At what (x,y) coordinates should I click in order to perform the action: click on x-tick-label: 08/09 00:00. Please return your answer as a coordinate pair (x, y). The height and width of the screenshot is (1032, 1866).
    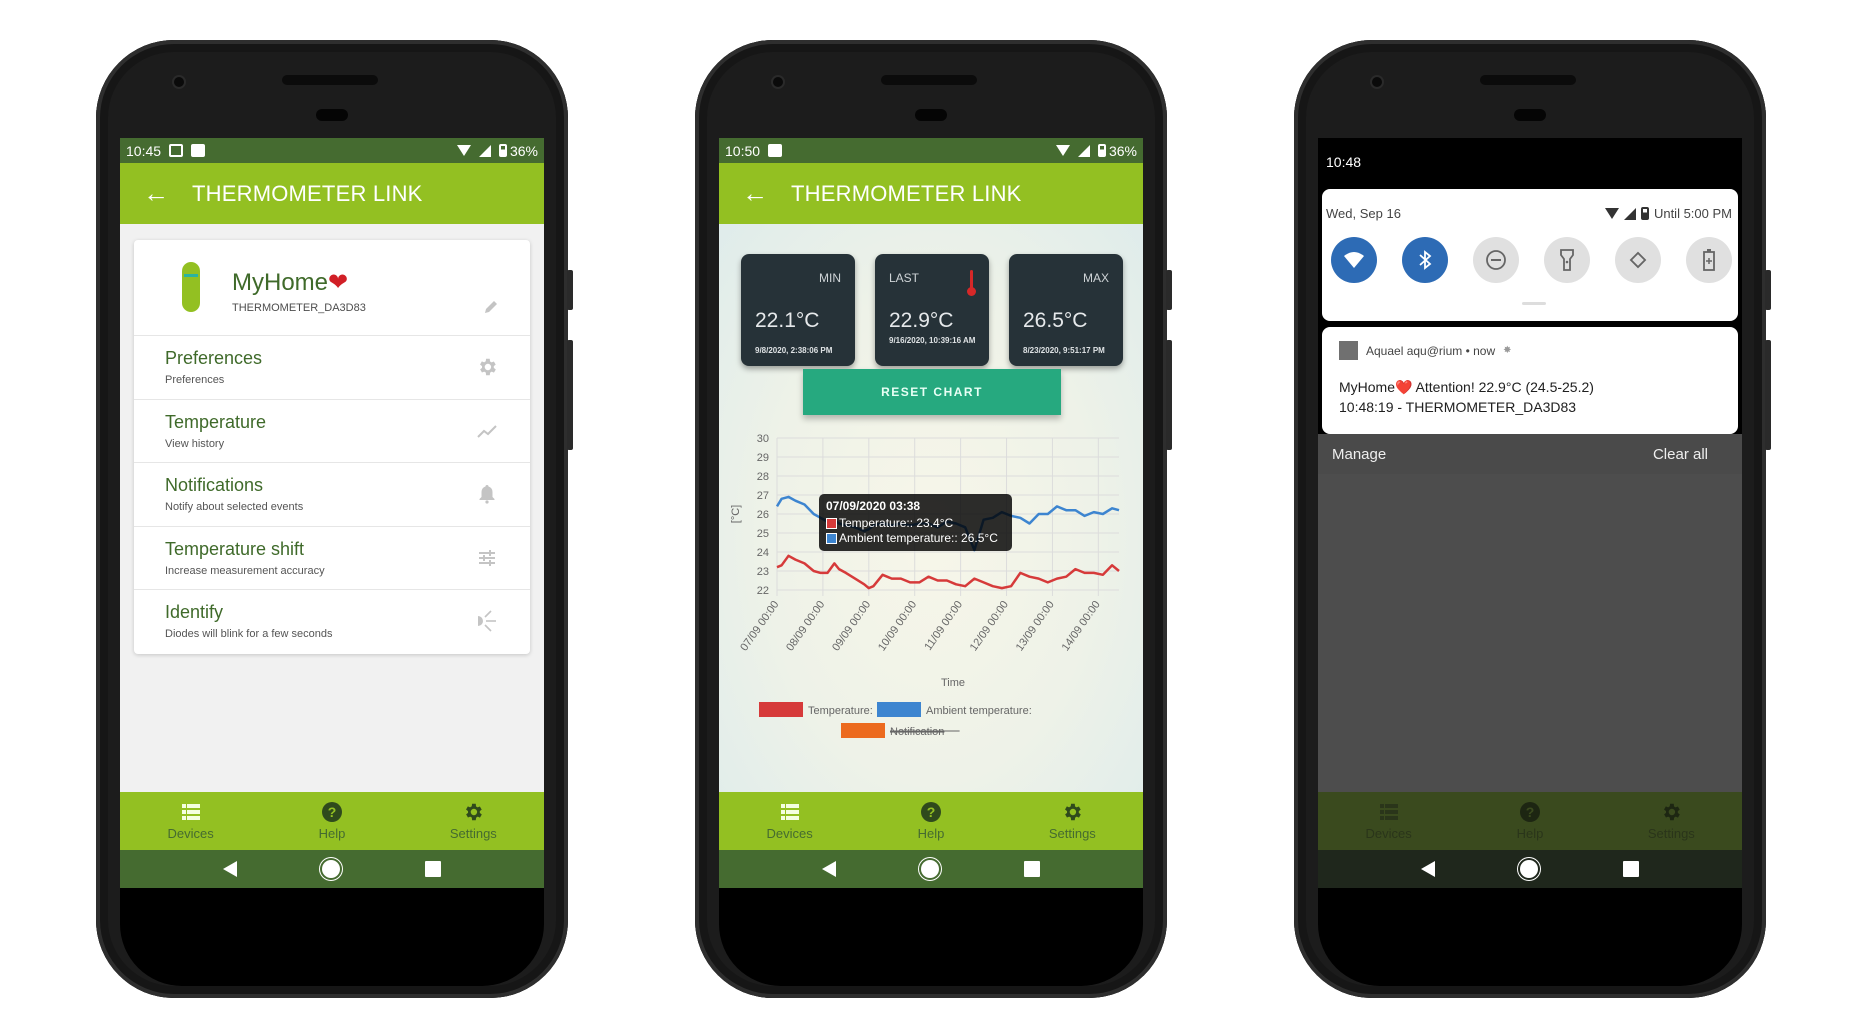
    Looking at the image, I should click on (805, 626).